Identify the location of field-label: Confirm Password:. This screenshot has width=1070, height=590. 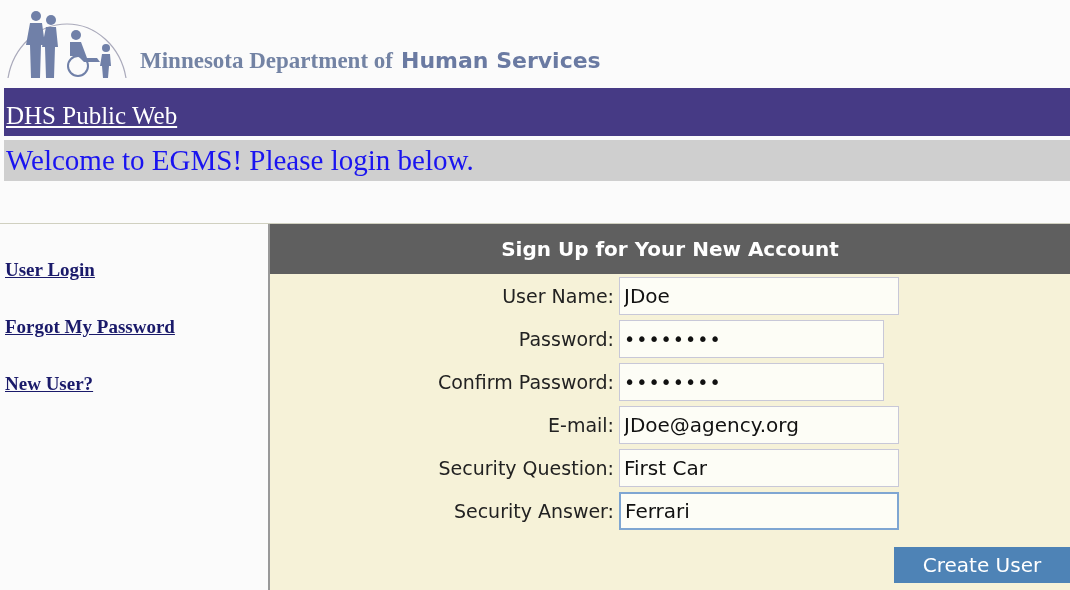
(525, 382).